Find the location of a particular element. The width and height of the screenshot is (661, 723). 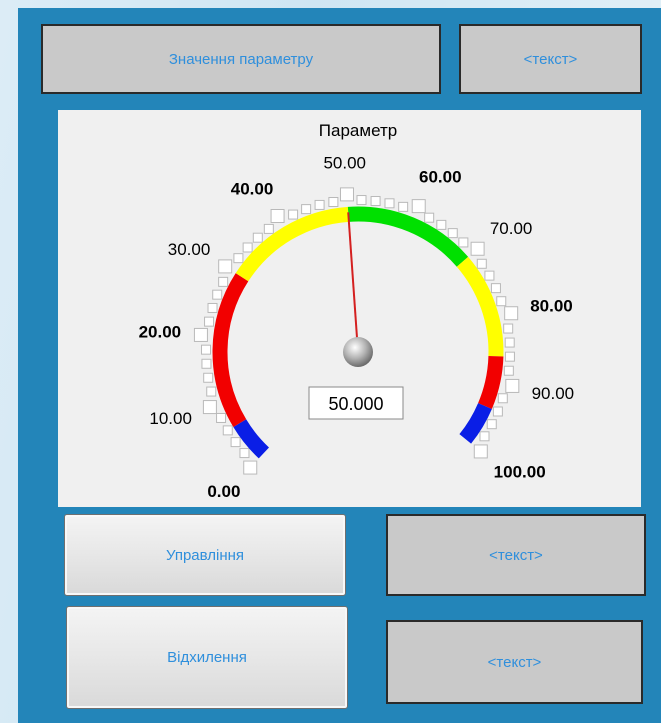

control-value-text: <текст> is located at coordinates (516, 555).